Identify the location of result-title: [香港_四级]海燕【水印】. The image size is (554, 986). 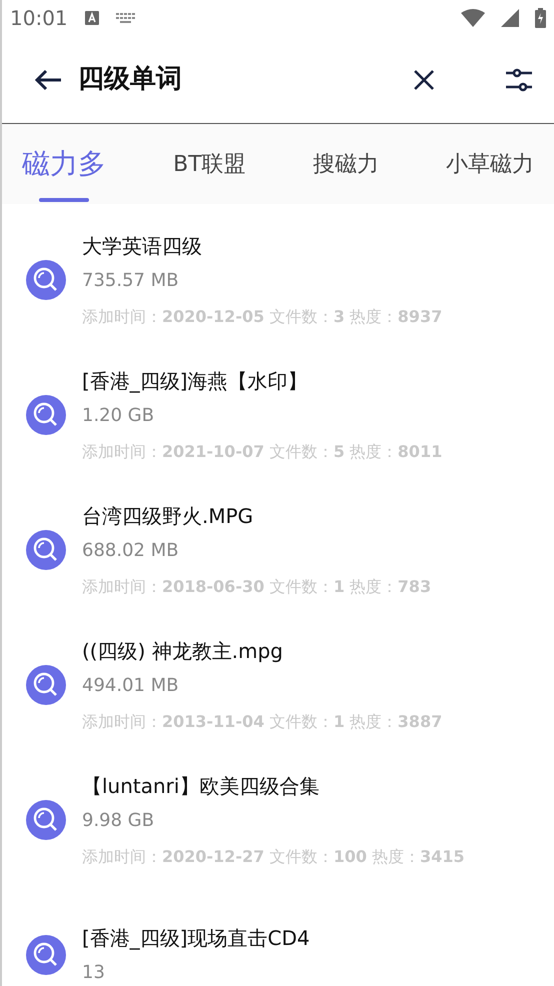
(262, 380).